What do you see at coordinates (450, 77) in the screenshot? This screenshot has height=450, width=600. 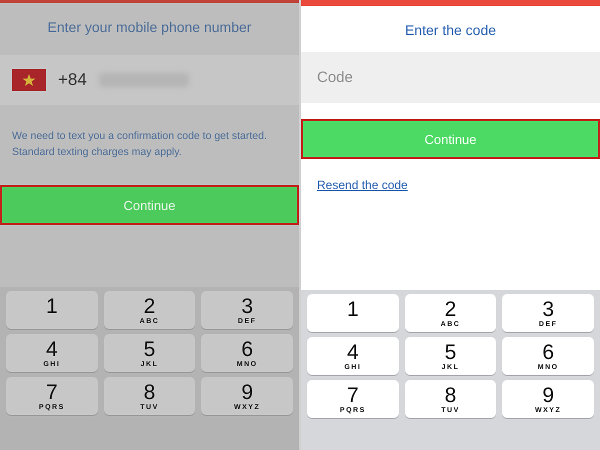 I see `code-input-field: Code` at bounding box center [450, 77].